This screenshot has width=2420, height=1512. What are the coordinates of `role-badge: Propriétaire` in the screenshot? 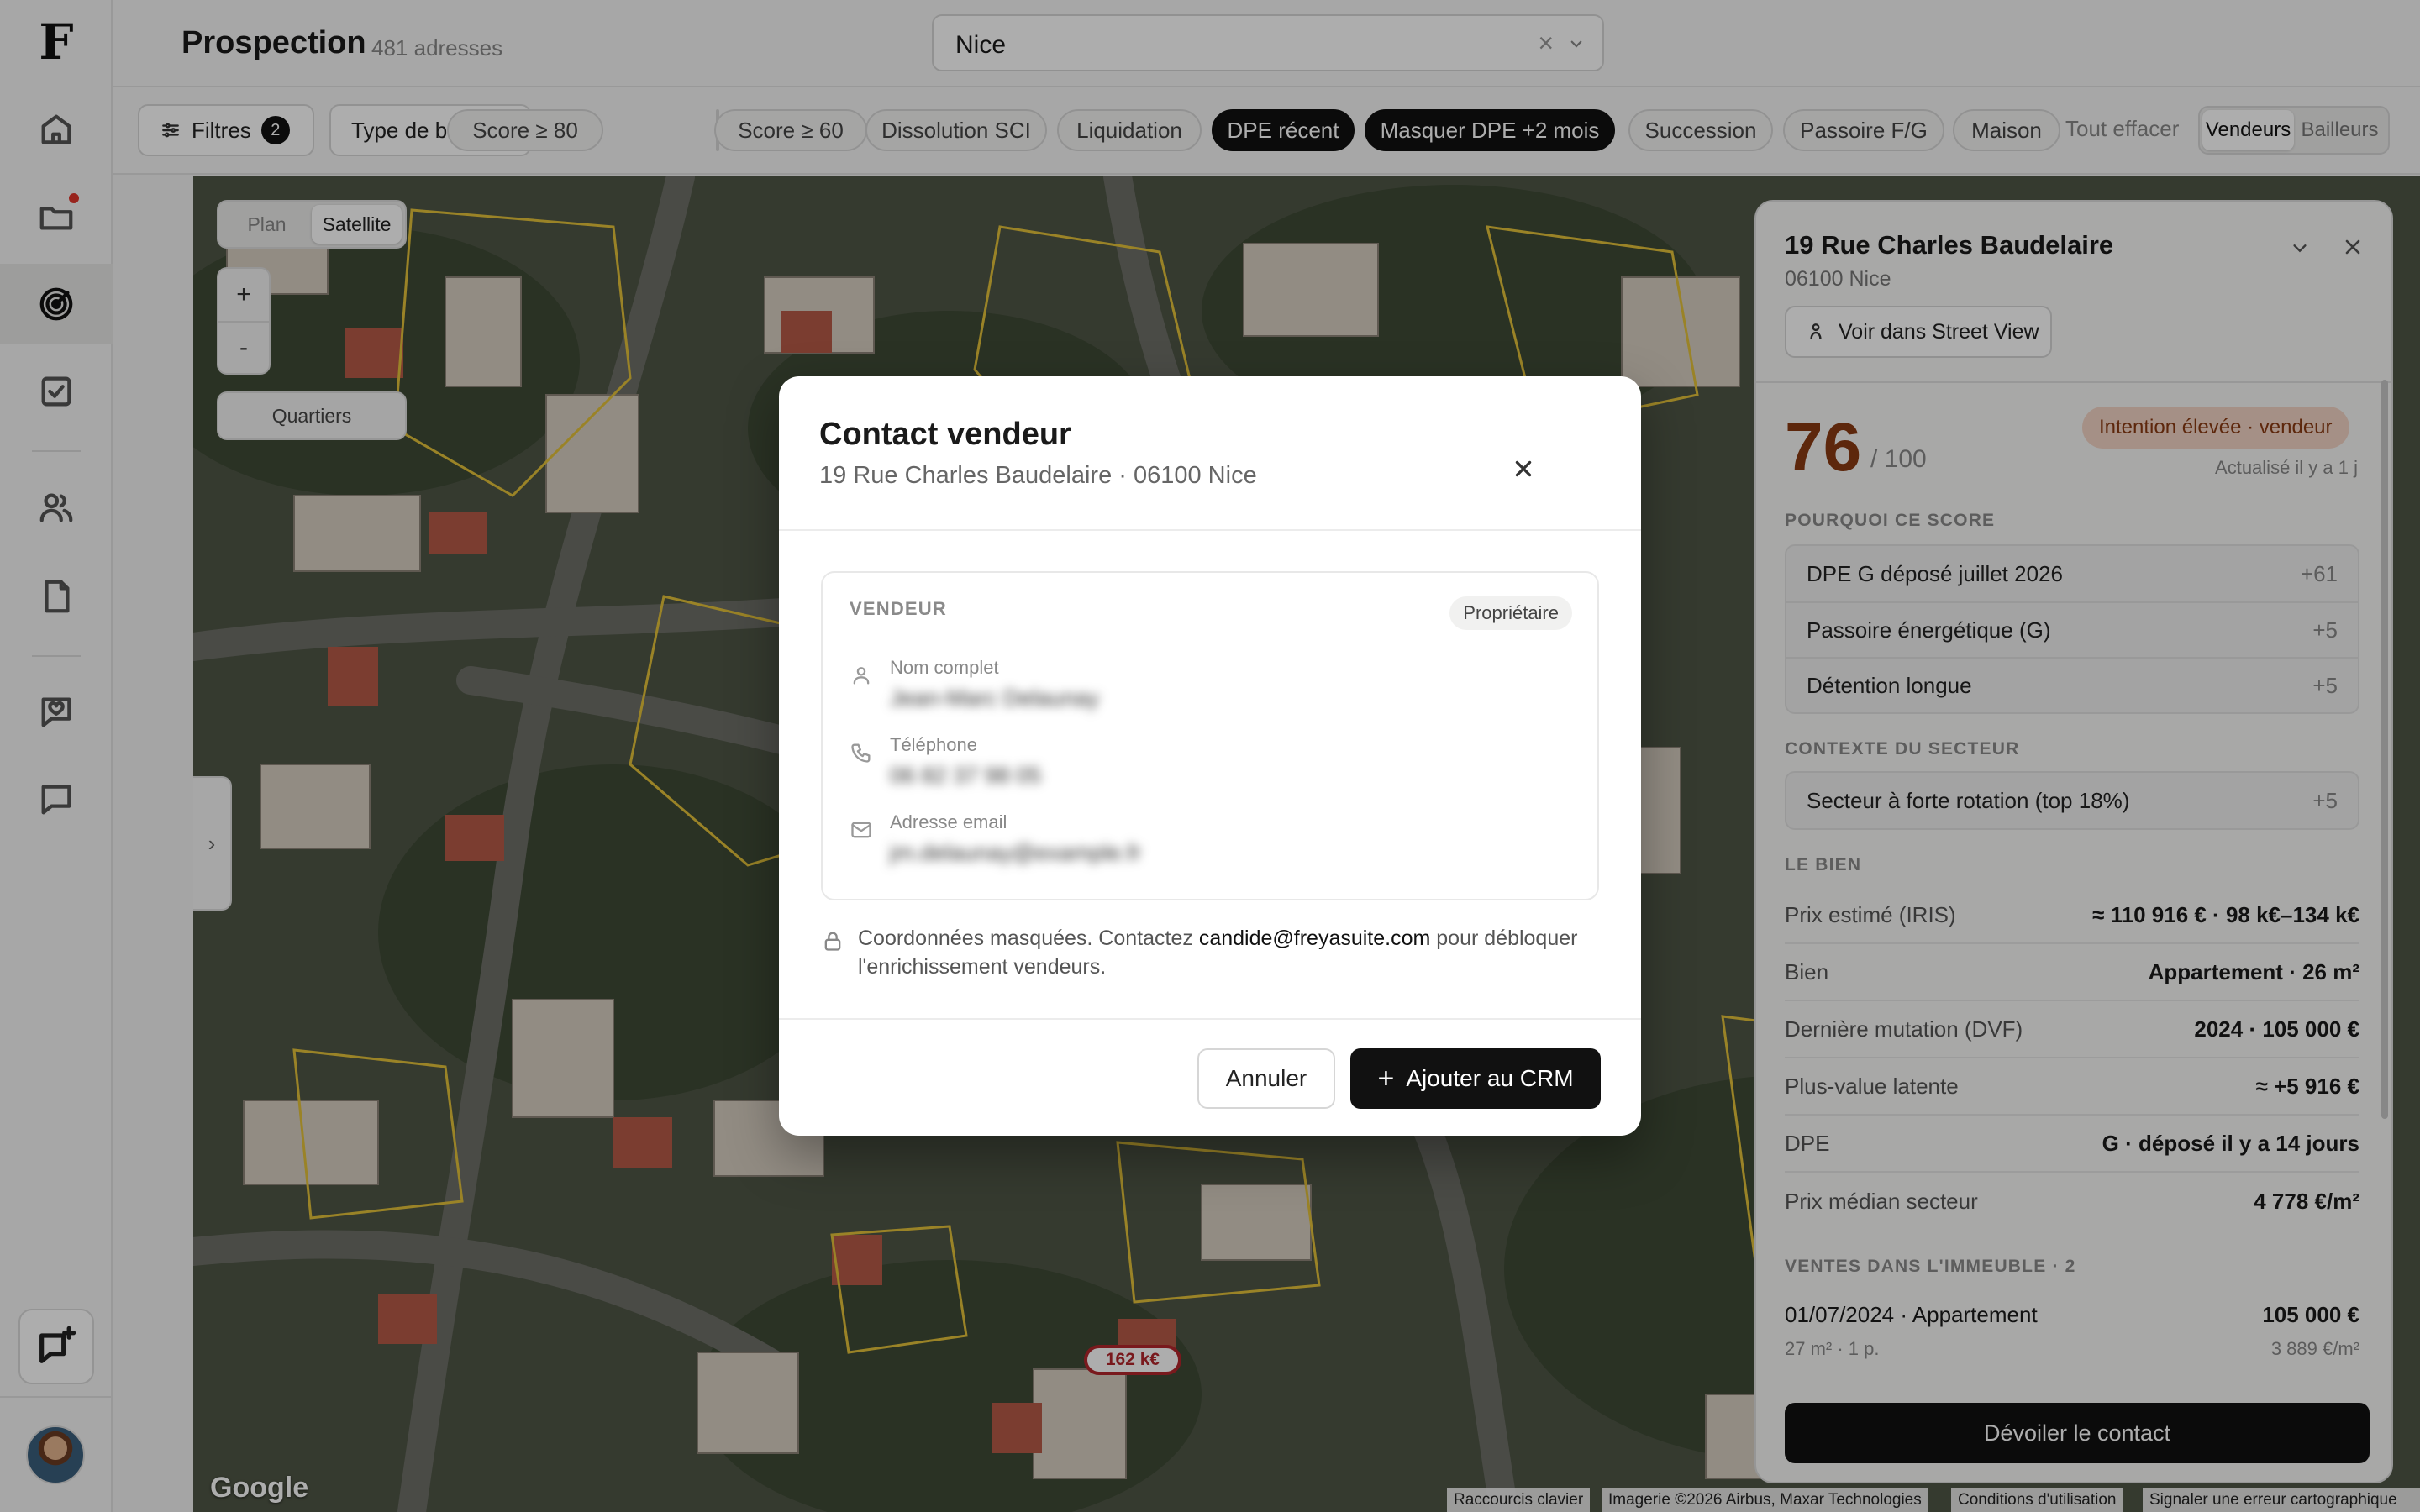 It's located at (1510, 613).